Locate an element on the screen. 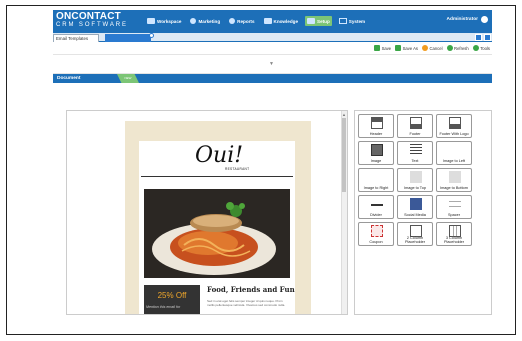 This screenshot has width=522, height=341. toolbar-actions: Save Save As Cancel Refresh Tools is located at coordinates (432, 48).